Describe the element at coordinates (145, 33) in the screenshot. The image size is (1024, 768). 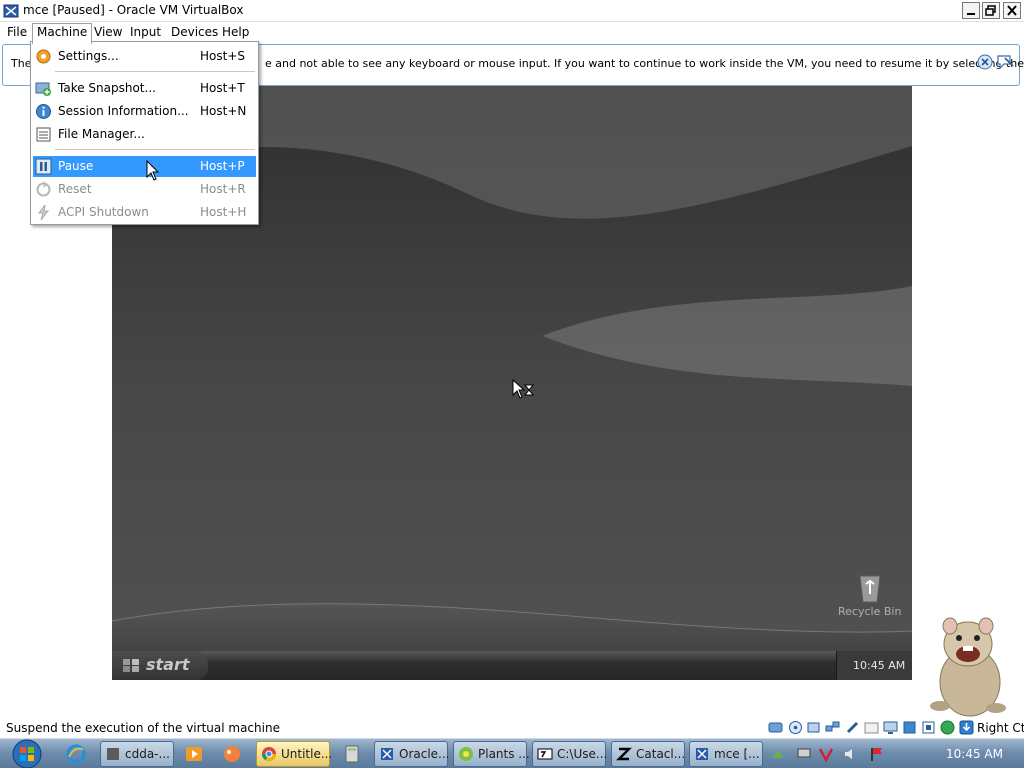
I see `menu-input: Input` at that location.